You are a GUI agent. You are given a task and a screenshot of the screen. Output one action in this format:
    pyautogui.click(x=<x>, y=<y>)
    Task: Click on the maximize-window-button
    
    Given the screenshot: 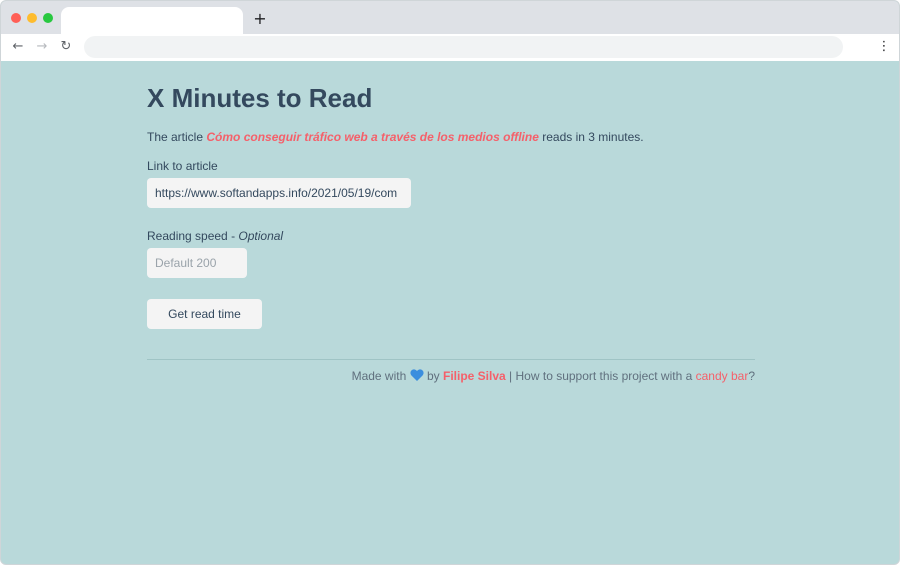 What is the action you would take?
    pyautogui.click(x=48, y=18)
    